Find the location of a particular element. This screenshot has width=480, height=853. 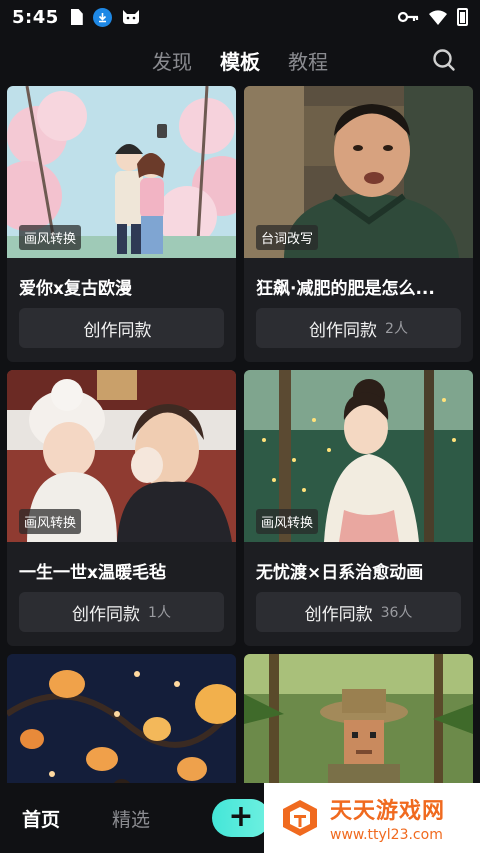

create-add-button: + is located at coordinates (241, 818).